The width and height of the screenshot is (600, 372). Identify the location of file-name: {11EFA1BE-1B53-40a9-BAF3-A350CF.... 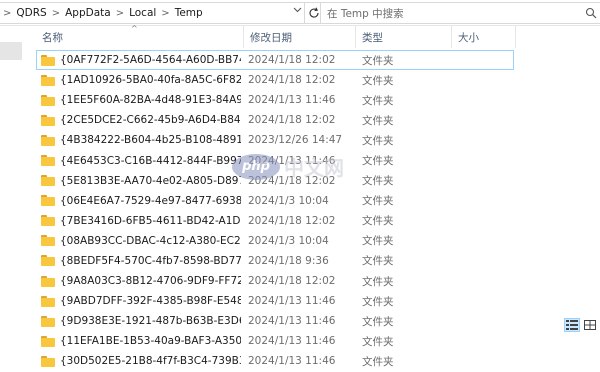
(150, 341).